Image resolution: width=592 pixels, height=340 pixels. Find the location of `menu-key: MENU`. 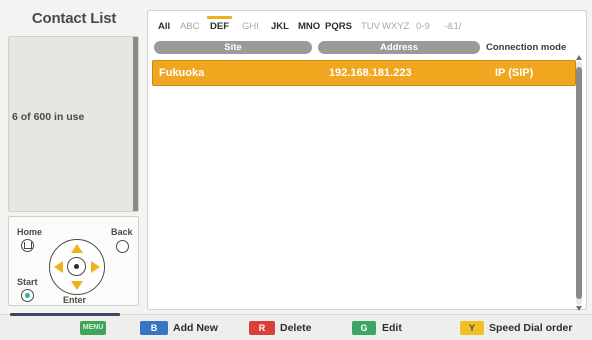

menu-key: MENU is located at coordinates (93, 328).